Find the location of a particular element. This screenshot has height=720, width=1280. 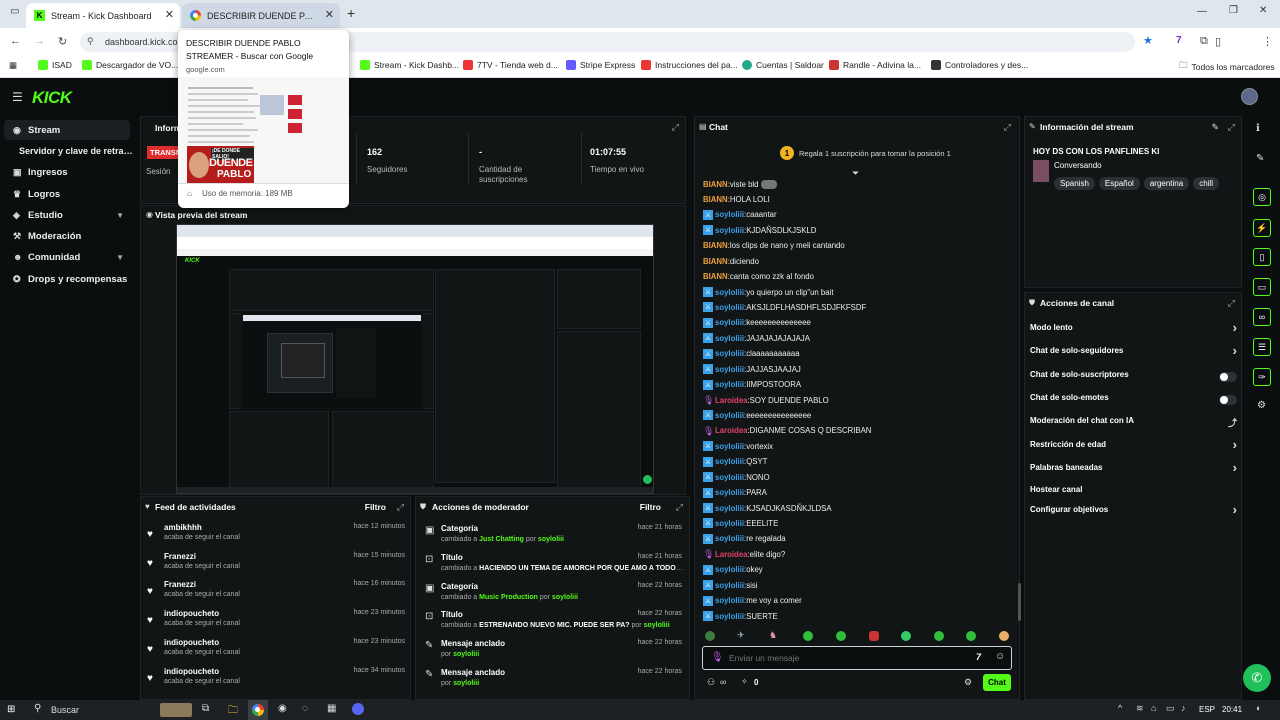

obs-icon: ◉ is located at coordinates (282, 708).